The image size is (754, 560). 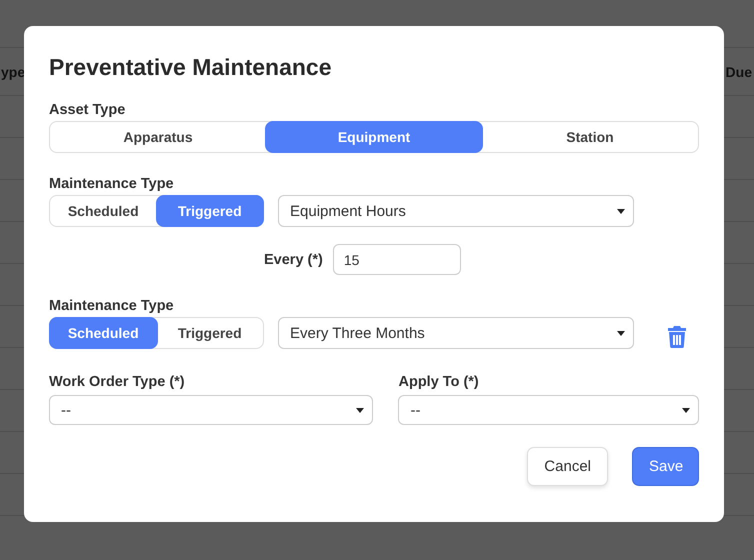 I want to click on dialog-title: Preventative Maintenance, so click(x=191, y=67).